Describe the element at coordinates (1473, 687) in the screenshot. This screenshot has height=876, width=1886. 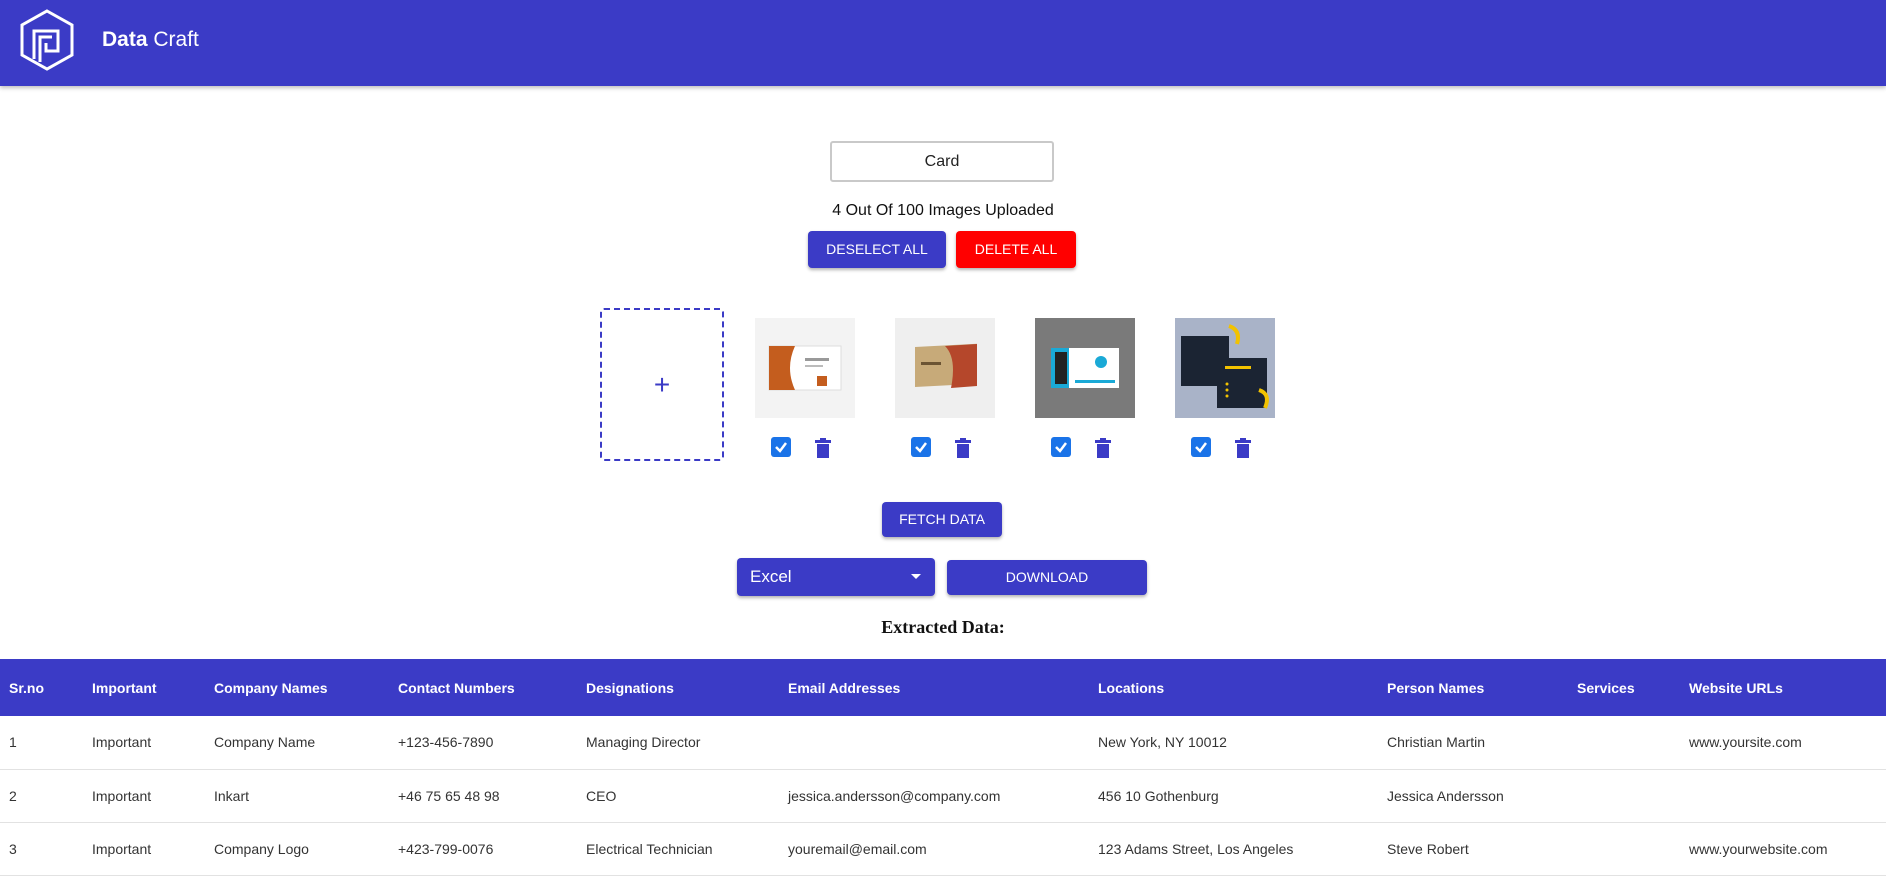
I see `column-header: Person Names` at that location.